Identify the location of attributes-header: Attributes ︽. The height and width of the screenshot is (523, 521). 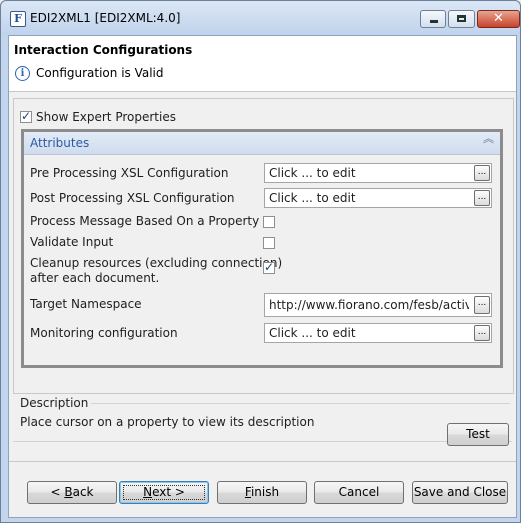
(262, 143).